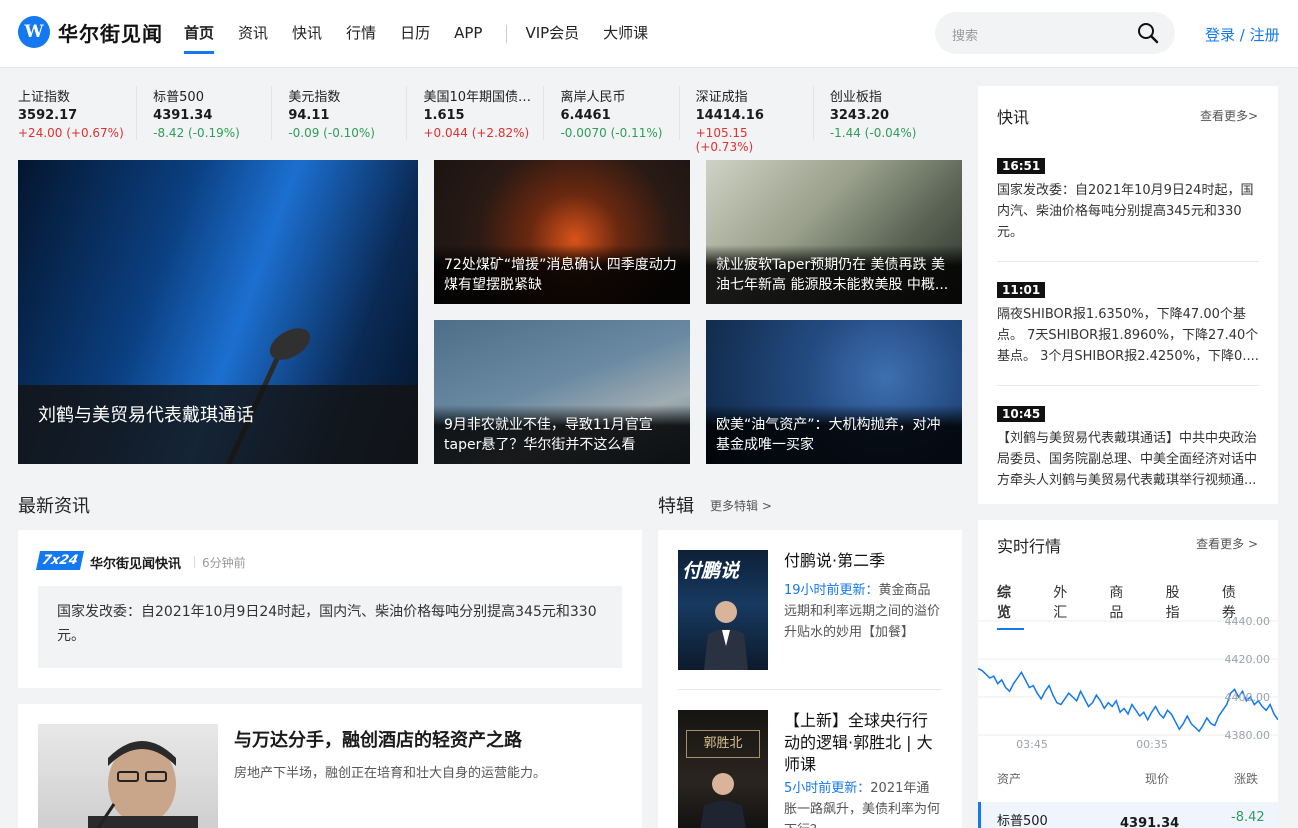 Image resolution: width=1298 pixels, height=828 pixels. I want to click on nav-home: 首页, so click(199, 34).